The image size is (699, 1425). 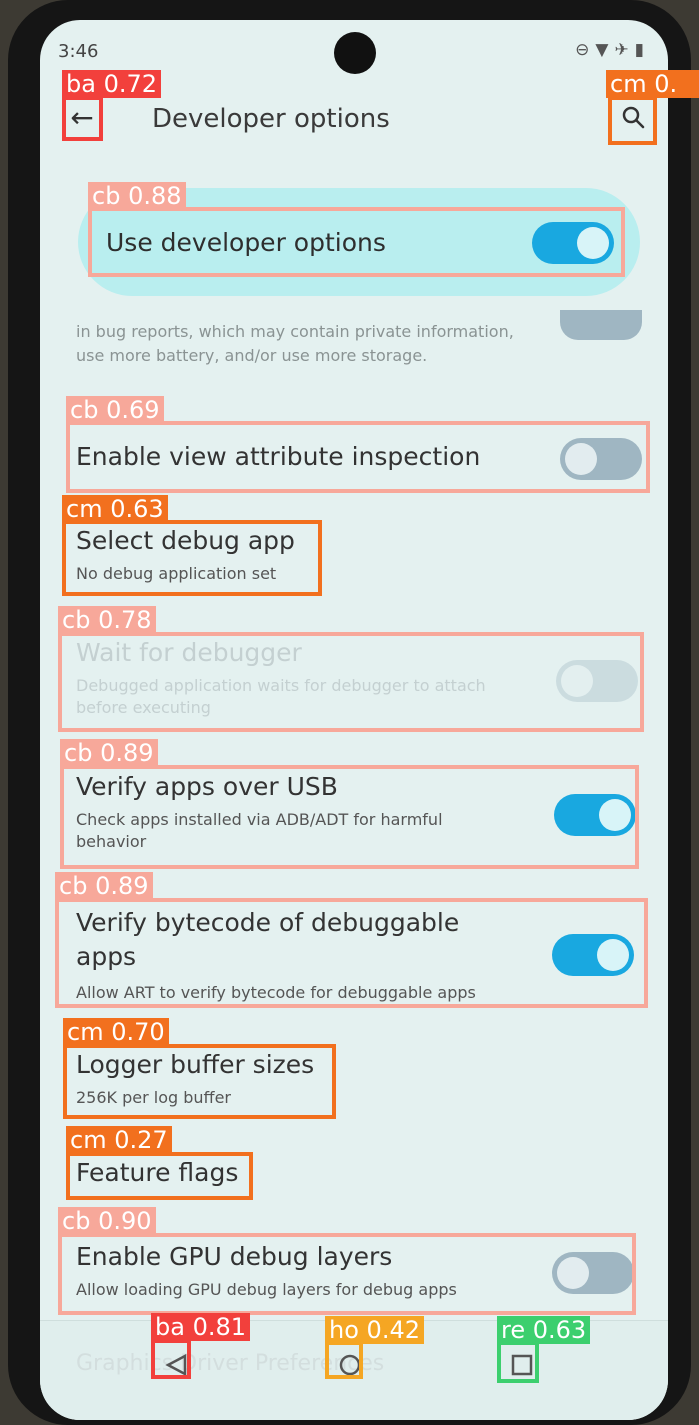 What do you see at coordinates (115, 509) in the screenshot?
I see `detection-label: cm 0.63` at bounding box center [115, 509].